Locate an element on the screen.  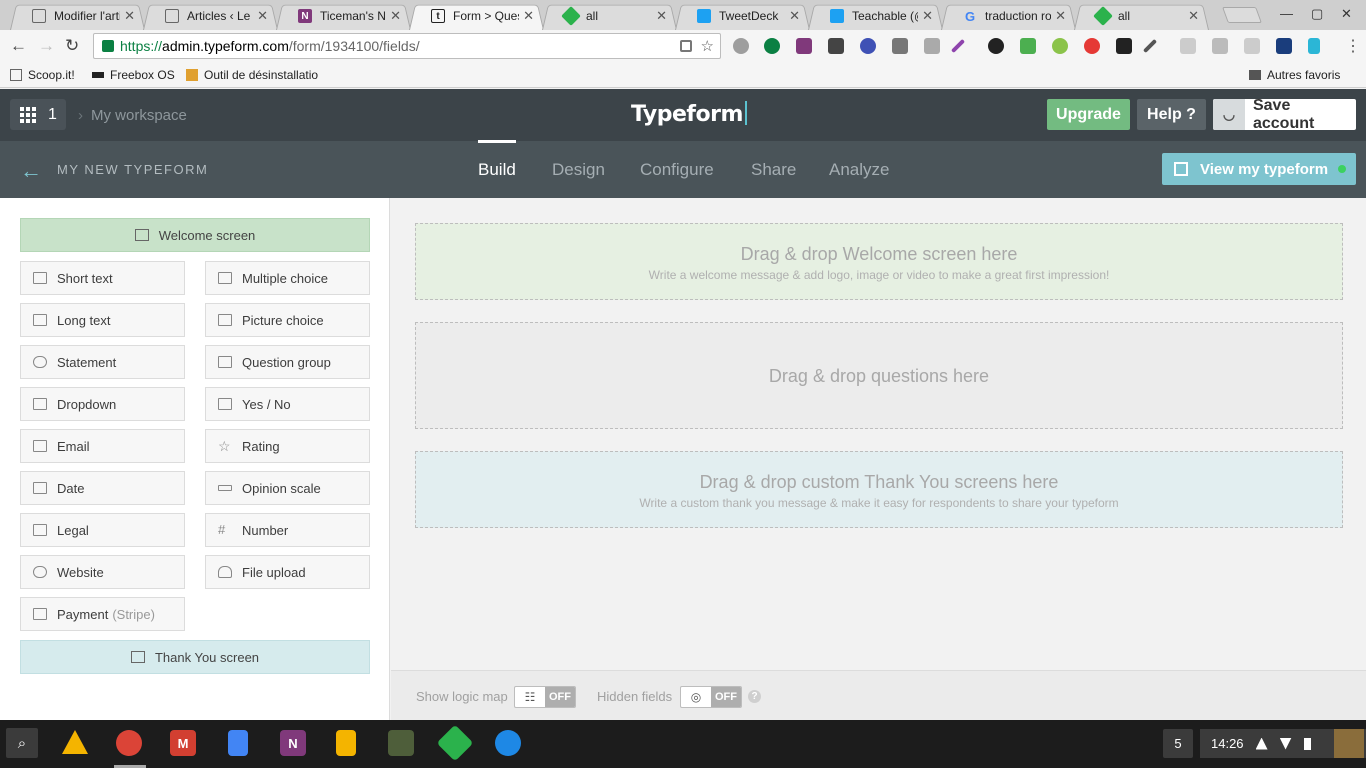
browser-tab: TweetDeck ✕ is located at coordinates (742, 16).